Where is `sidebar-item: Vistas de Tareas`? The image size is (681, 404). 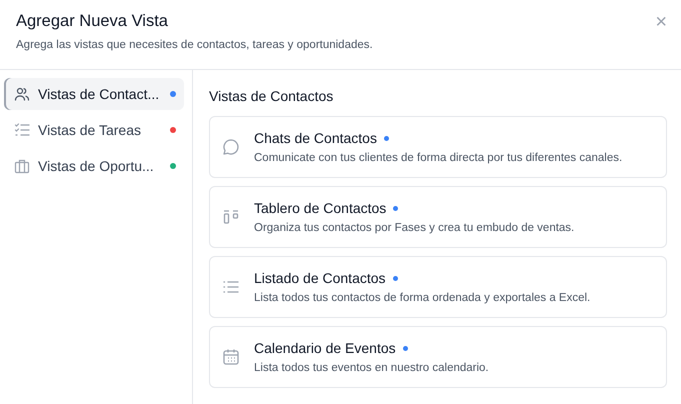 sidebar-item: Vistas de Tareas is located at coordinates (94, 130).